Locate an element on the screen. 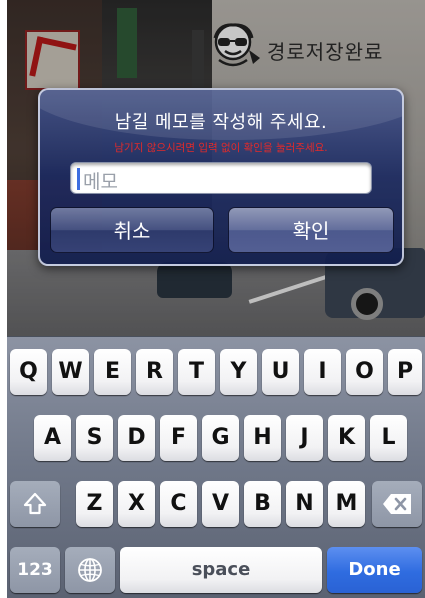  delete-key is located at coordinates (397, 504).